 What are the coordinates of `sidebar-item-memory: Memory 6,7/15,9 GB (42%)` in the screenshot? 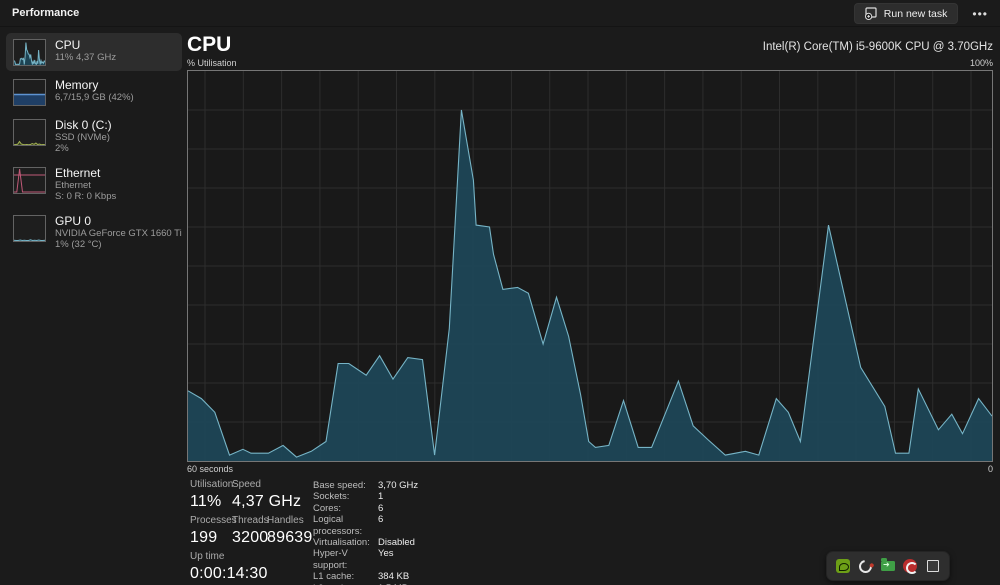 It's located at (94, 92).